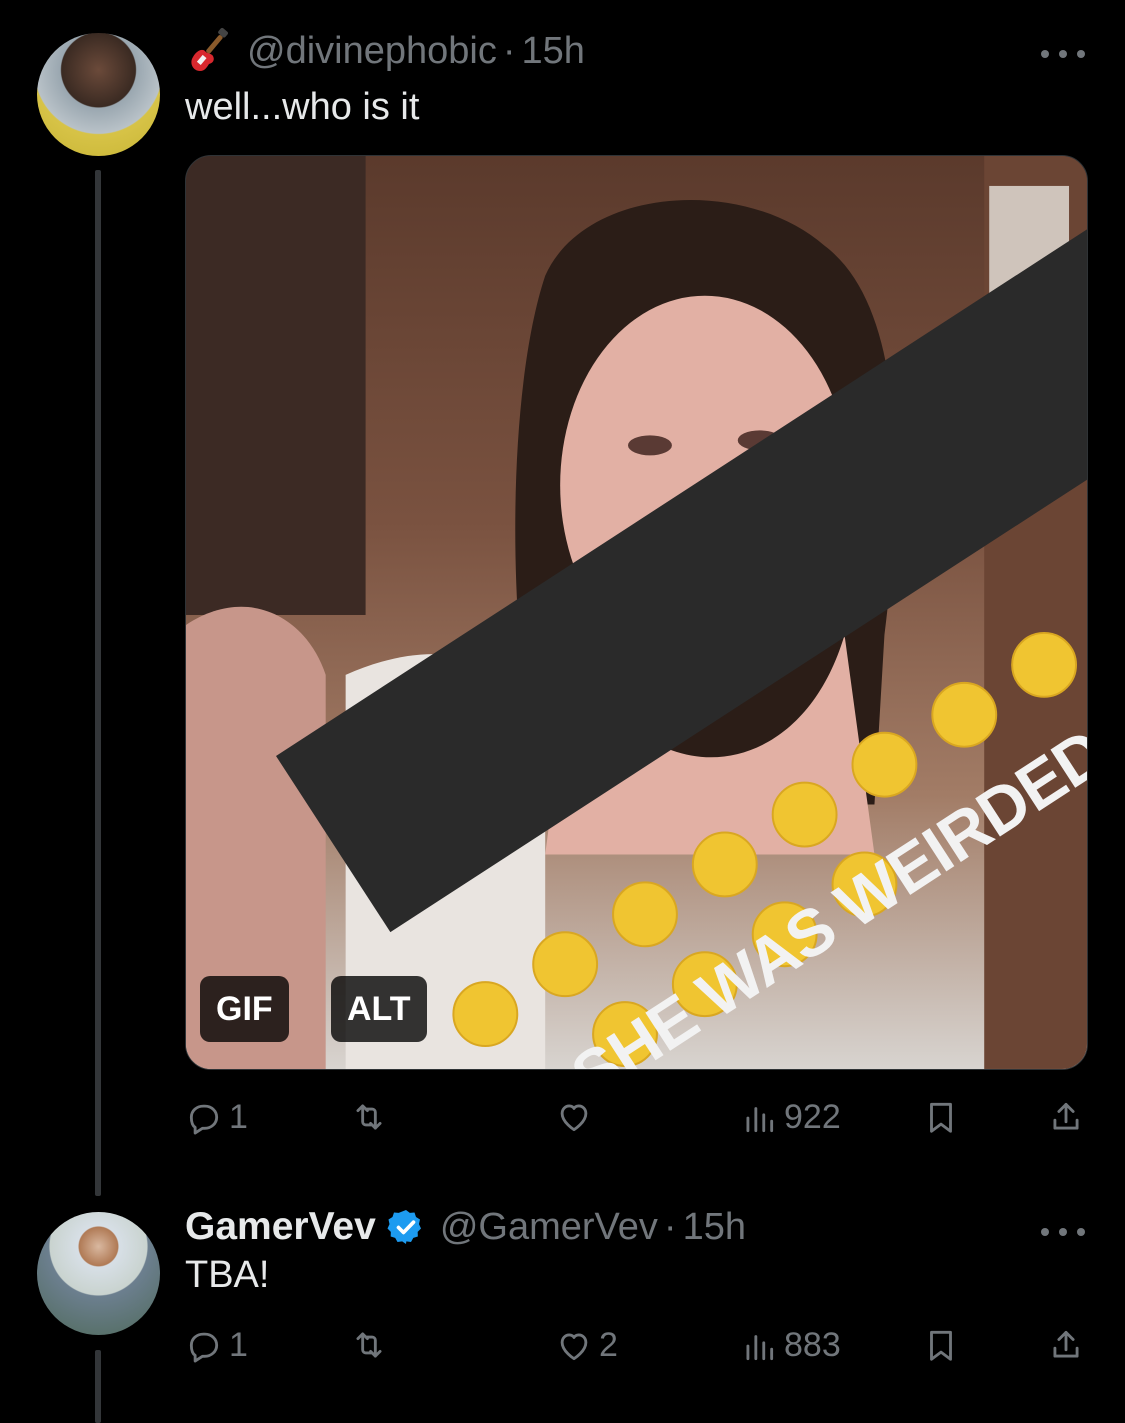  I want to click on alt-text-badge: ALT, so click(379, 1009).